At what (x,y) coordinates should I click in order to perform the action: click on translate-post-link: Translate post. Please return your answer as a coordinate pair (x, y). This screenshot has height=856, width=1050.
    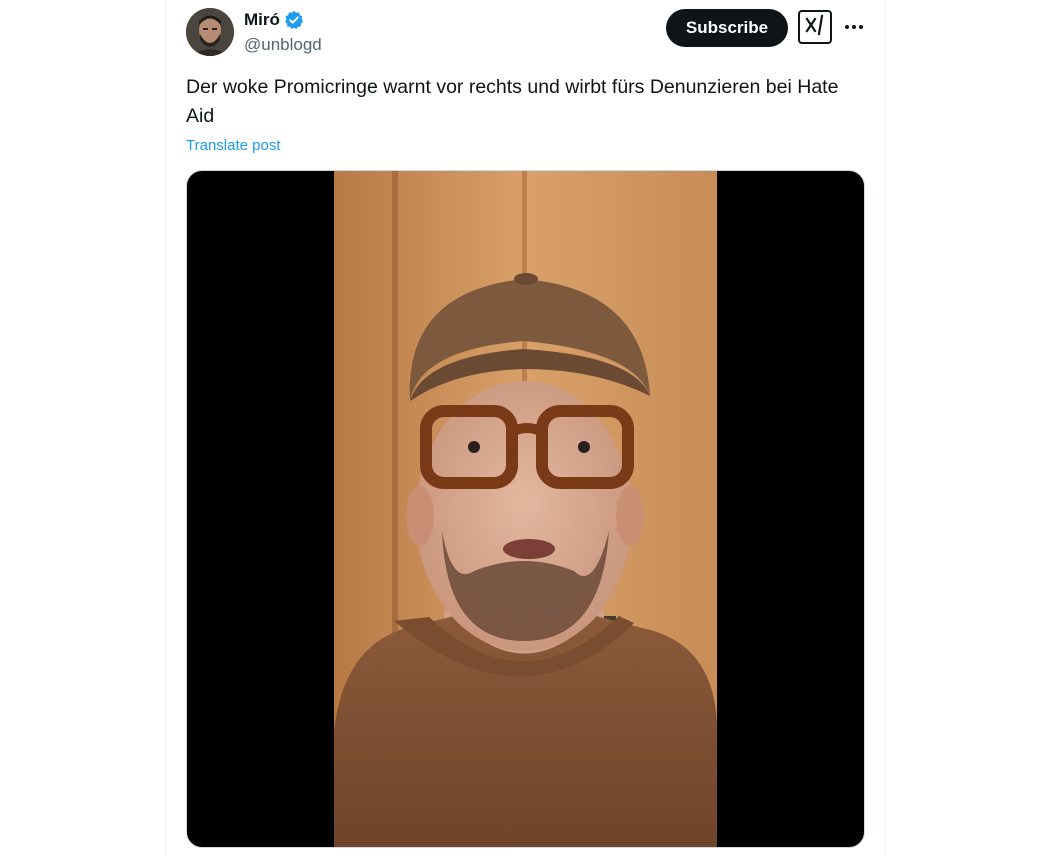
    Looking at the image, I should click on (233, 146).